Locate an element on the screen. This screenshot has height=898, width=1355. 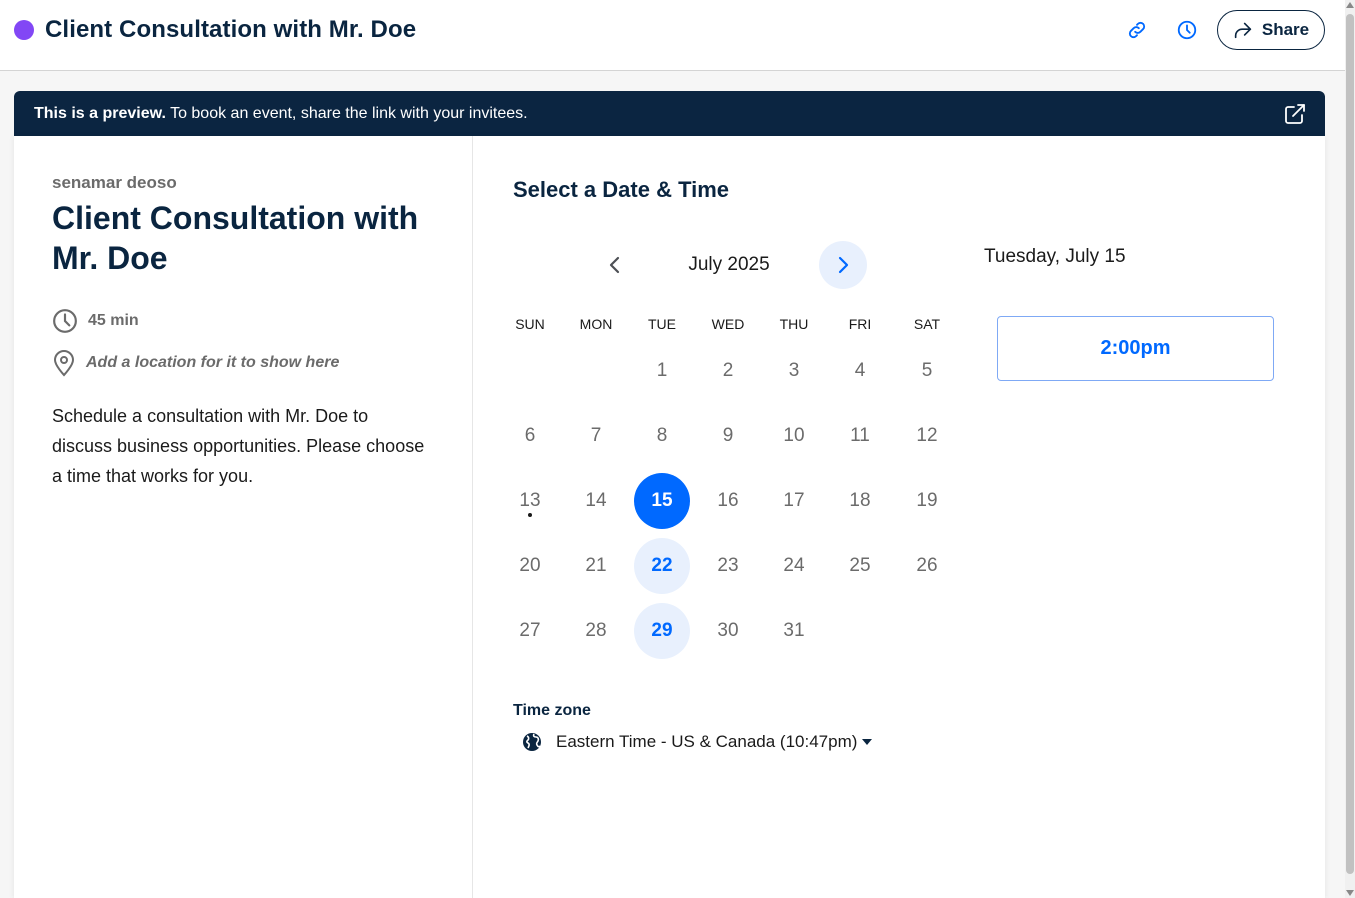
share-label: Share is located at coordinates (1285, 29).